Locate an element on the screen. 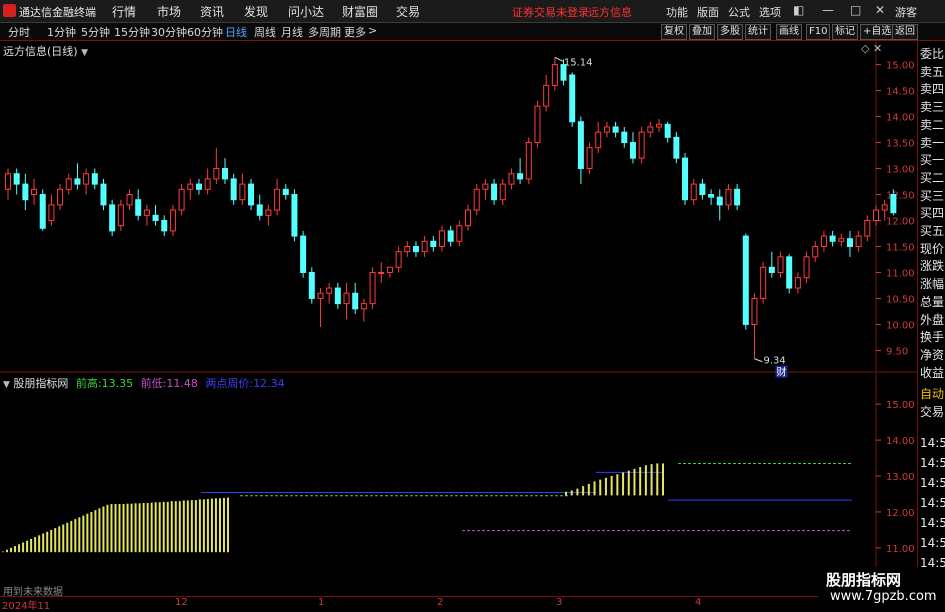  menu-item-wealth-circle: 财富圈 is located at coordinates (360, 11).